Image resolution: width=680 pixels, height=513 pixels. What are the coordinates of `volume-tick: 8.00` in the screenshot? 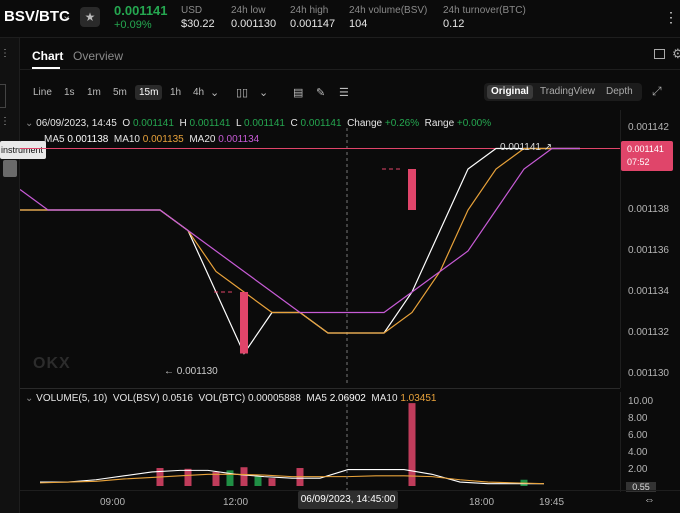 It's located at (638, 418).